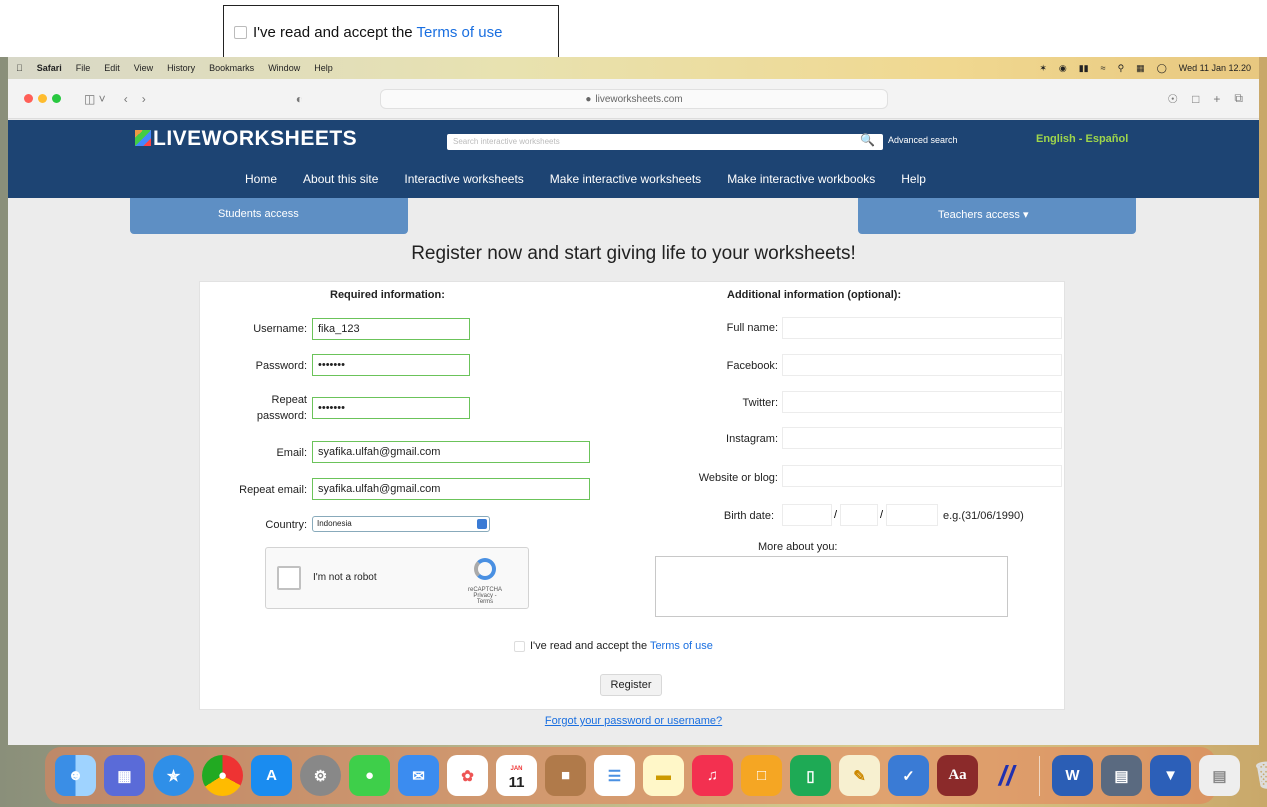  Describe the element at coordinates (1216, 99) in the screenshot. I see `new-tab-icon: +` at that location.